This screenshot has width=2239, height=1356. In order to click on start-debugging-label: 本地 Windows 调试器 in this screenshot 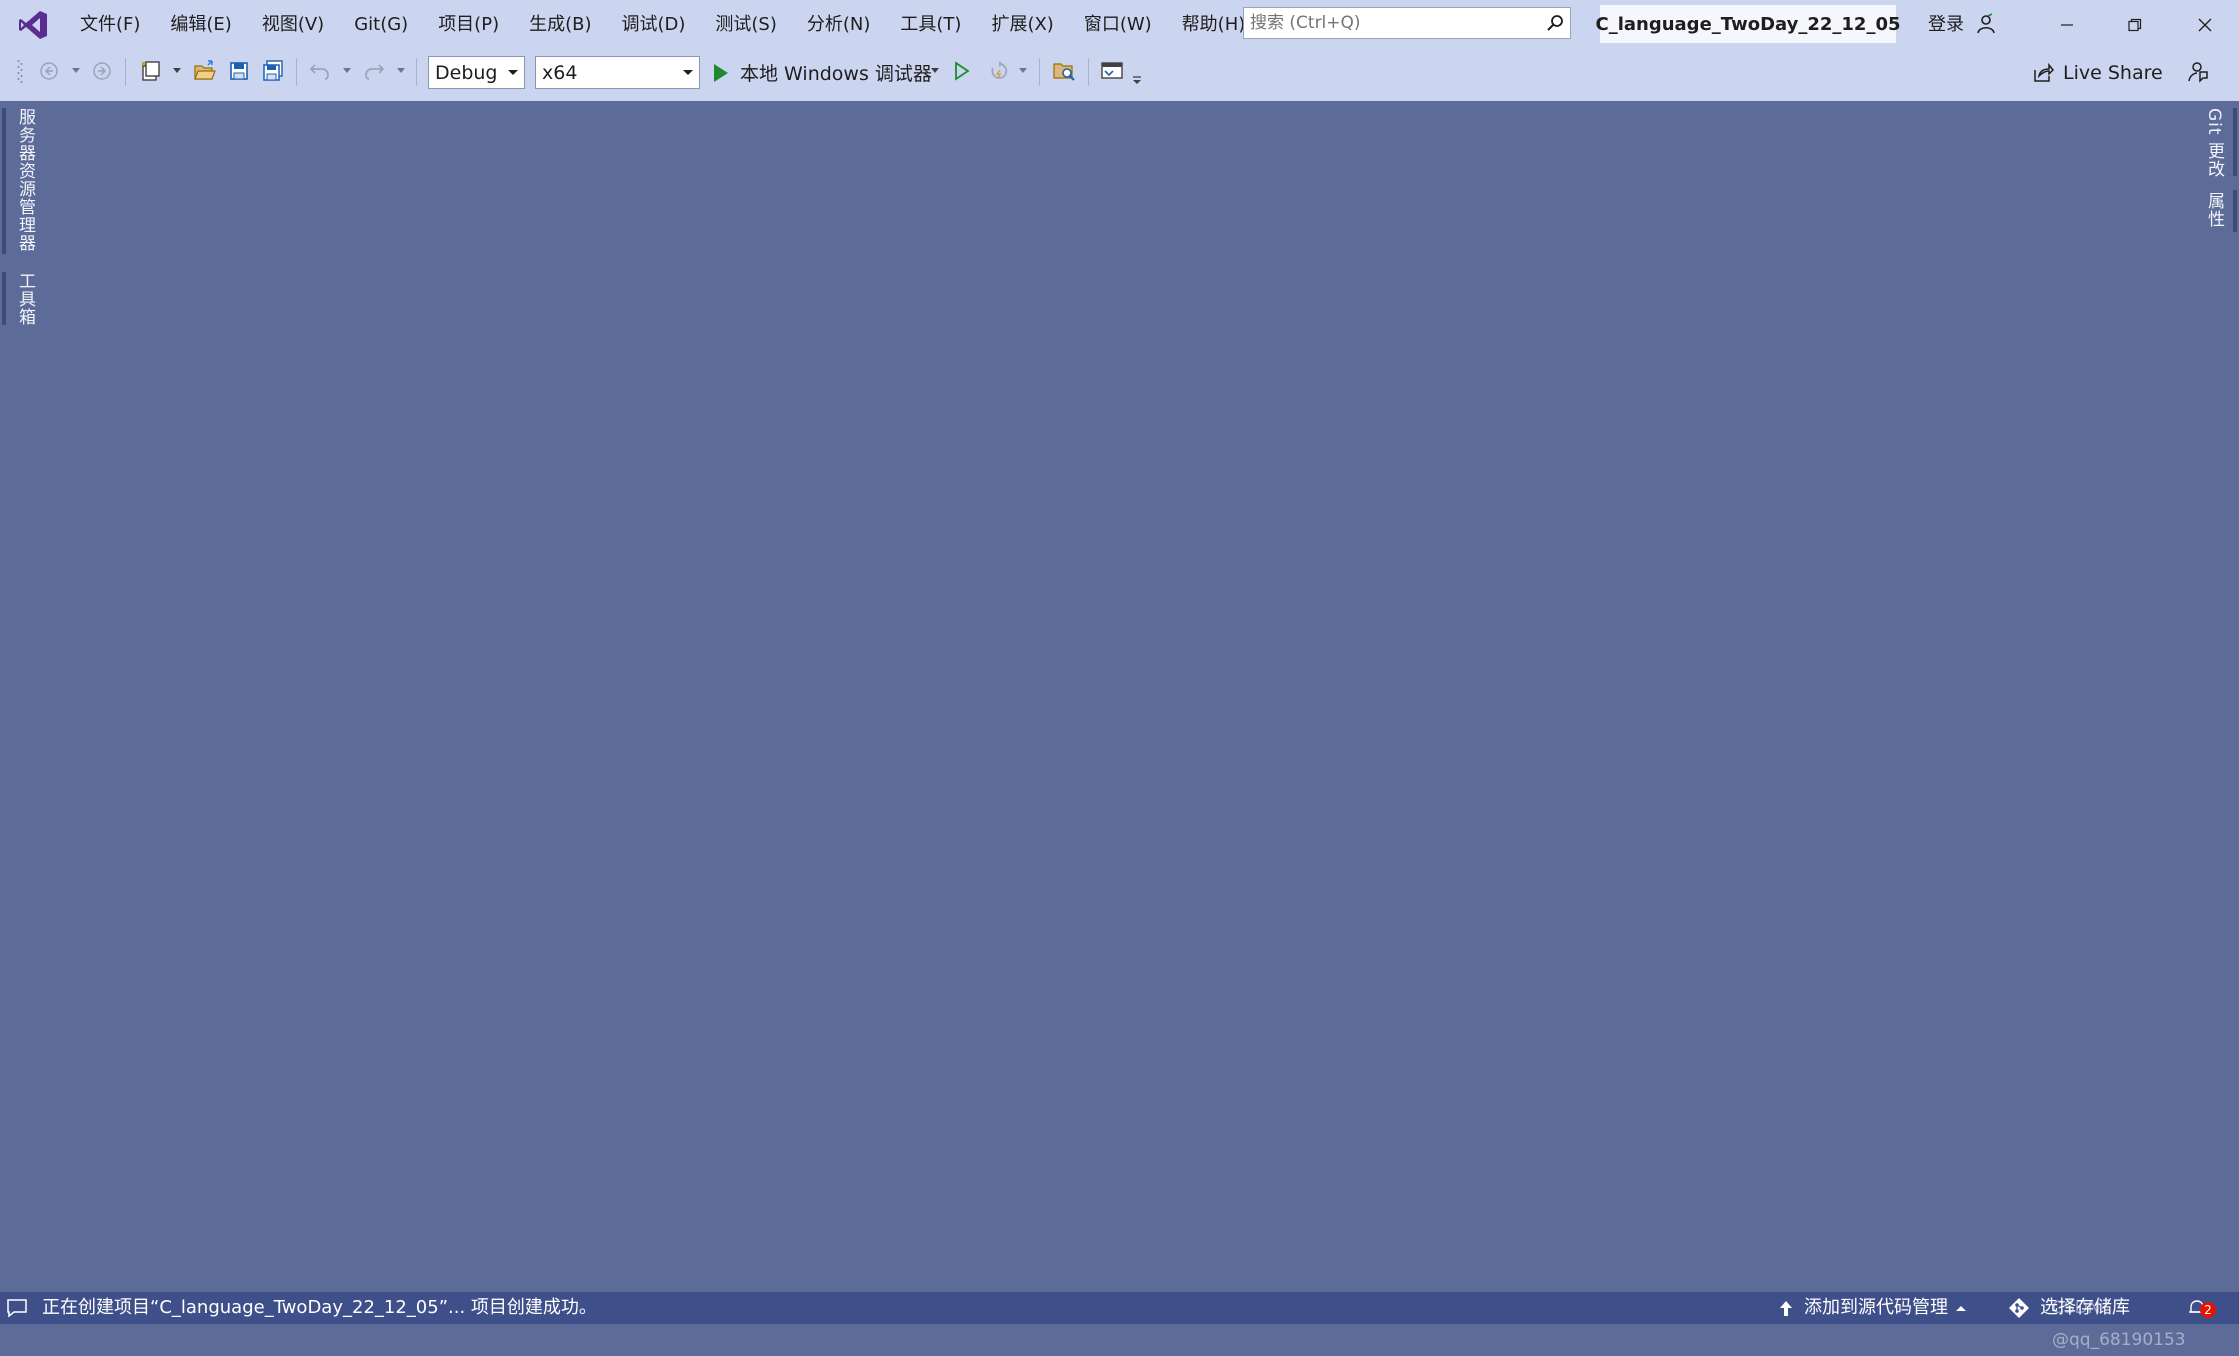, I will do `click(836, 74)`.